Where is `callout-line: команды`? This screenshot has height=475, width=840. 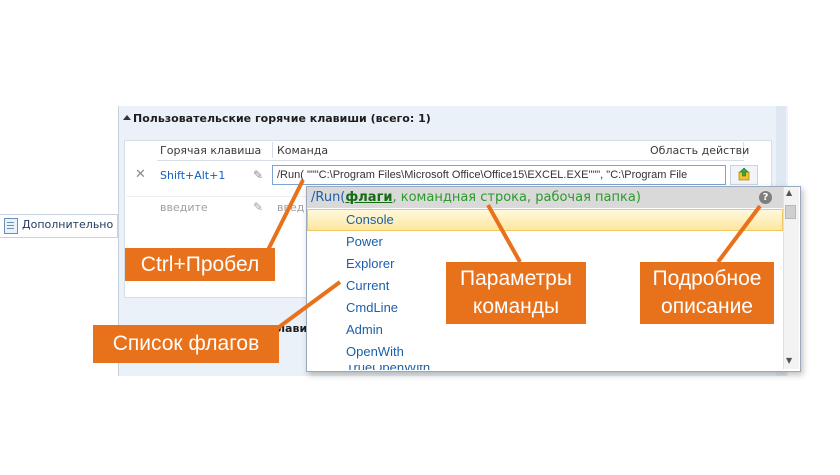
callout-line: команды is located at coordinates (516, 306).